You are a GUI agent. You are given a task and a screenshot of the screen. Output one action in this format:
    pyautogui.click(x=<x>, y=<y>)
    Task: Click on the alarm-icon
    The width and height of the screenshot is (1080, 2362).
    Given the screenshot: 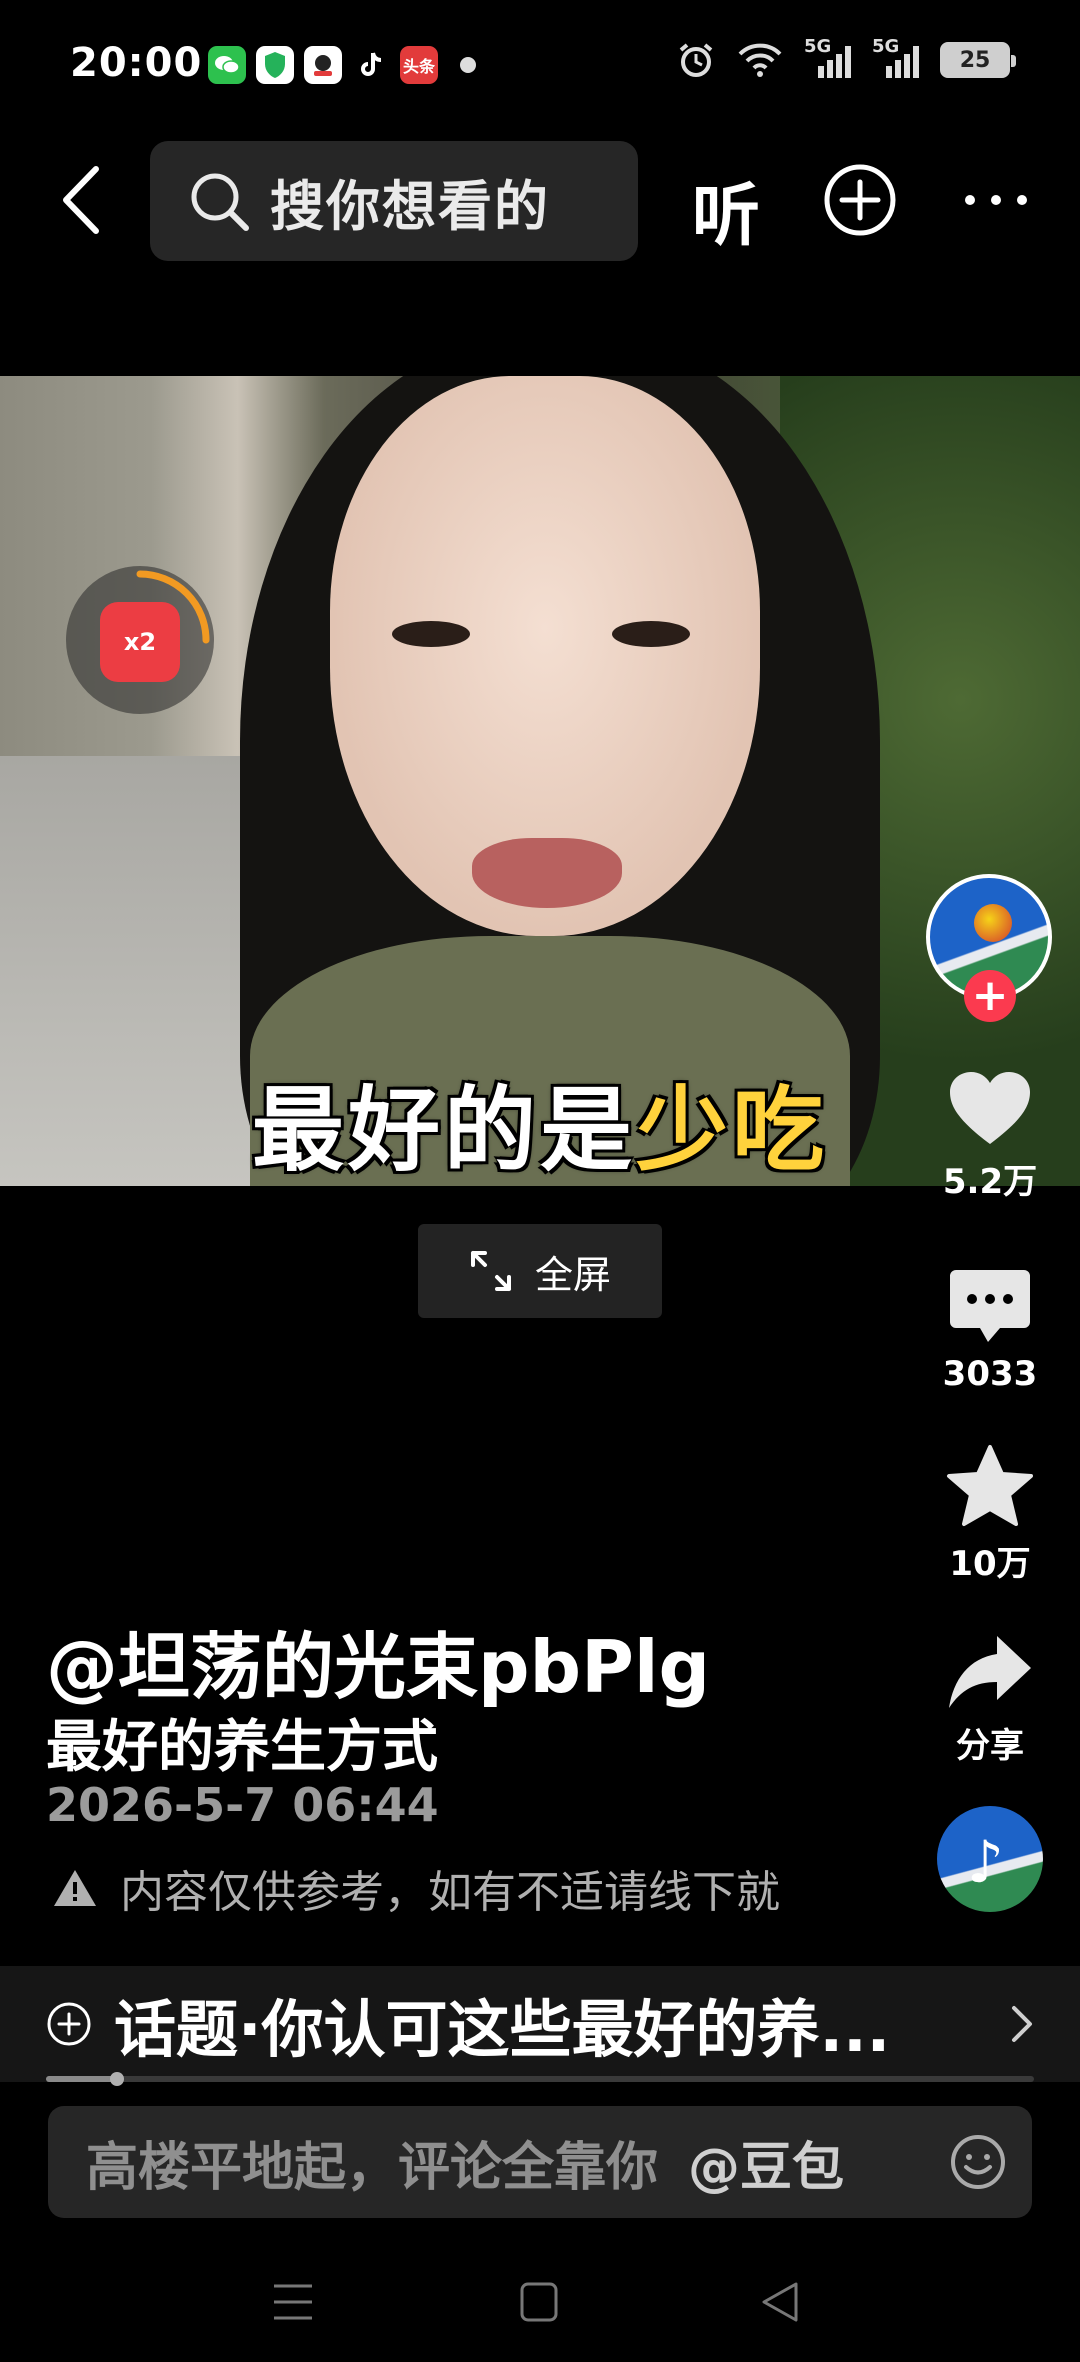 What is the action you would take?
    pyautogui.click(x=696, y=60)
    